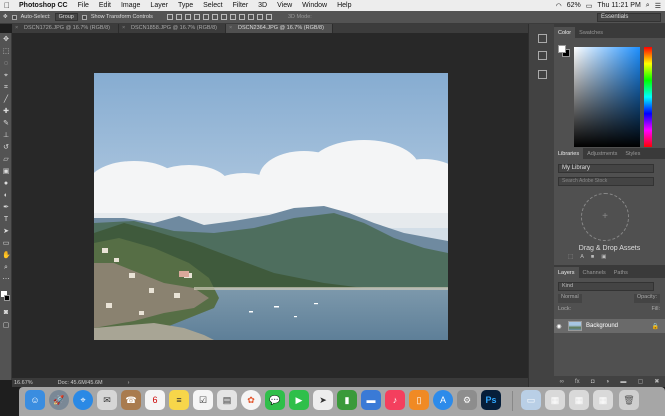 This screenshot has width=665, height=416. Describe the element at coordinates (284, 5) in the screenshot. I see `menu-view: View` at that location.